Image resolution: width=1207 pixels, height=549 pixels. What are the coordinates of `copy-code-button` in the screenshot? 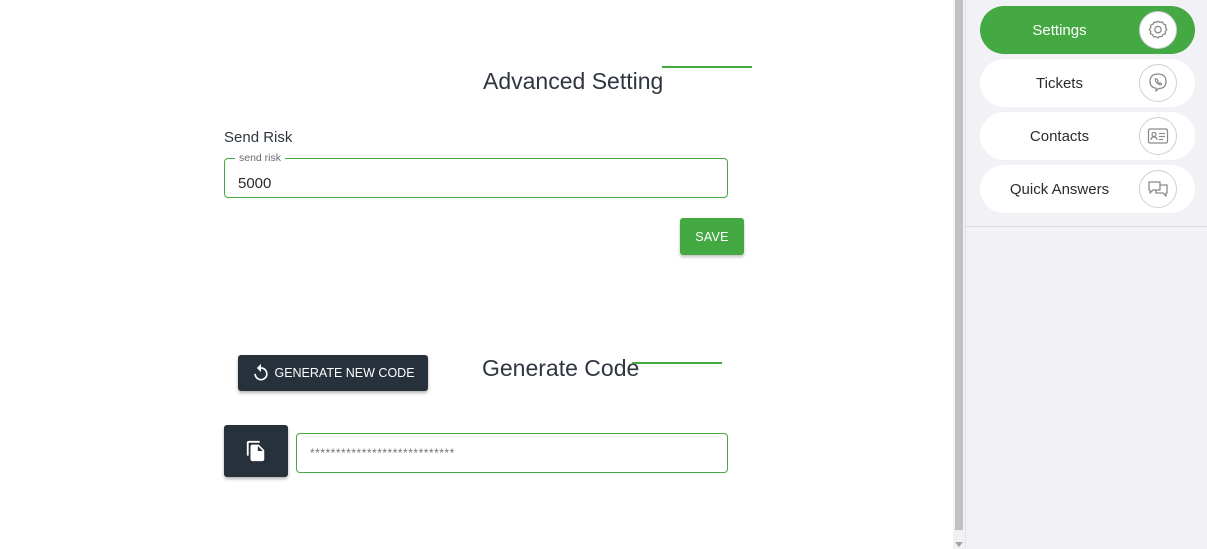 It's located at (256, 451).